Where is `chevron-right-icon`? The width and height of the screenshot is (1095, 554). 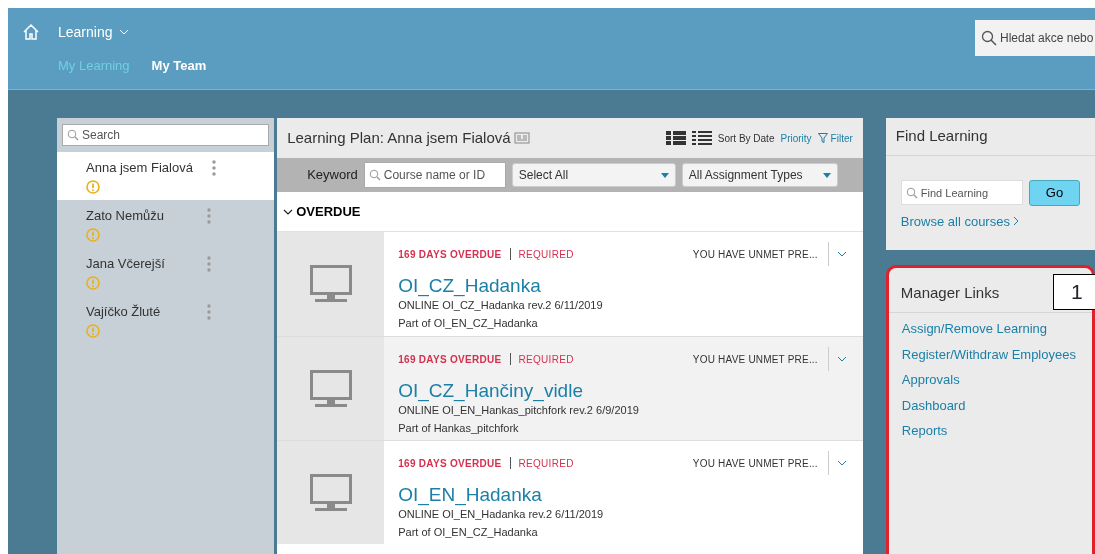 chevron-right-icon is located at coordinates (1015, 221).